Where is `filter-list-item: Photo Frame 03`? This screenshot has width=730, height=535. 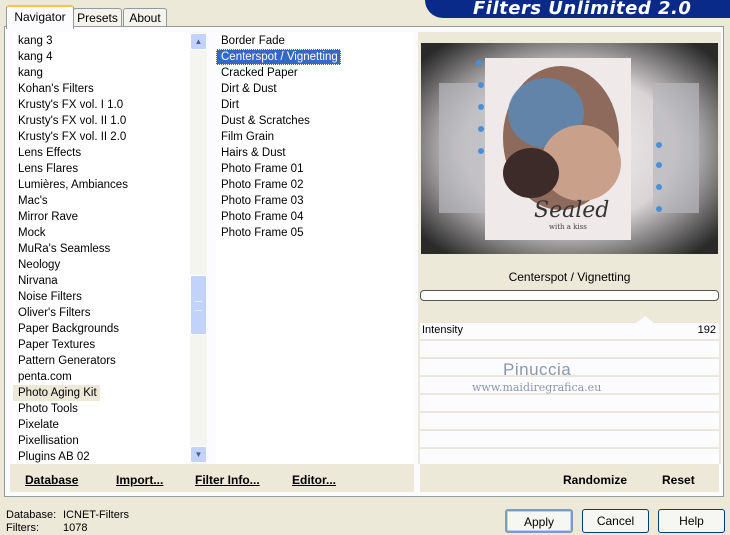 filter-list-item: Photo Frame 03 is located at coordinates (315, 201).